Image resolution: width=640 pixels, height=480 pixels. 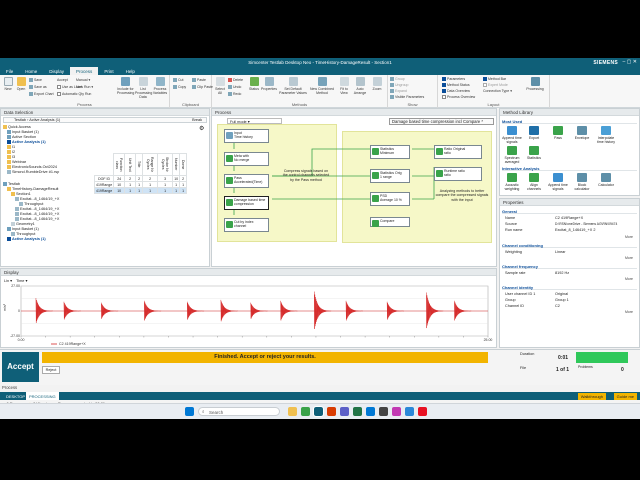 I want to click on col-header: Unit Text, so click(x=130, y=164).